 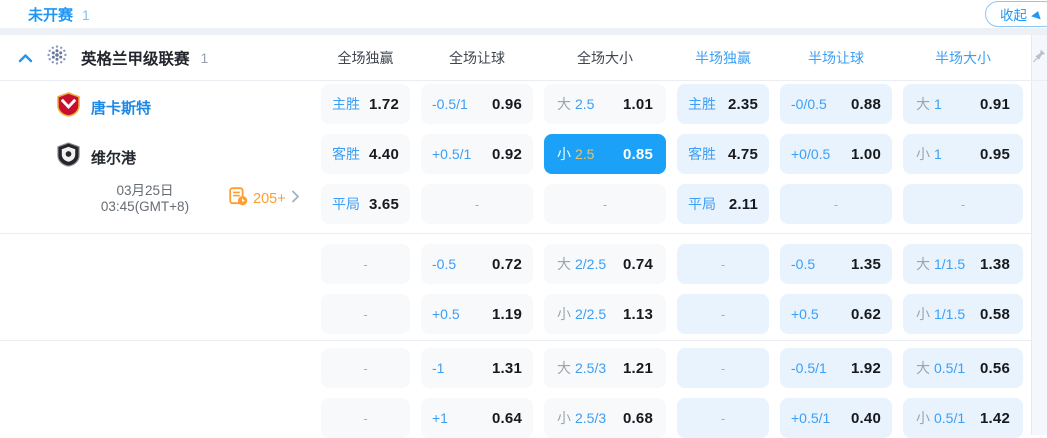 I want to click on odds-cell: +0/0.5 1.00, so click(x=836, y=154).